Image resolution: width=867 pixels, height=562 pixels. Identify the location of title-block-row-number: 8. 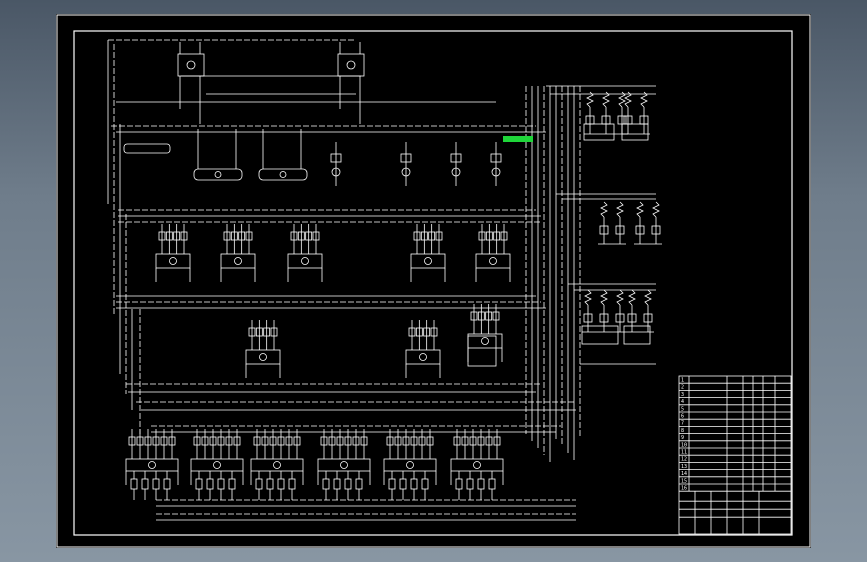
(682, 431).